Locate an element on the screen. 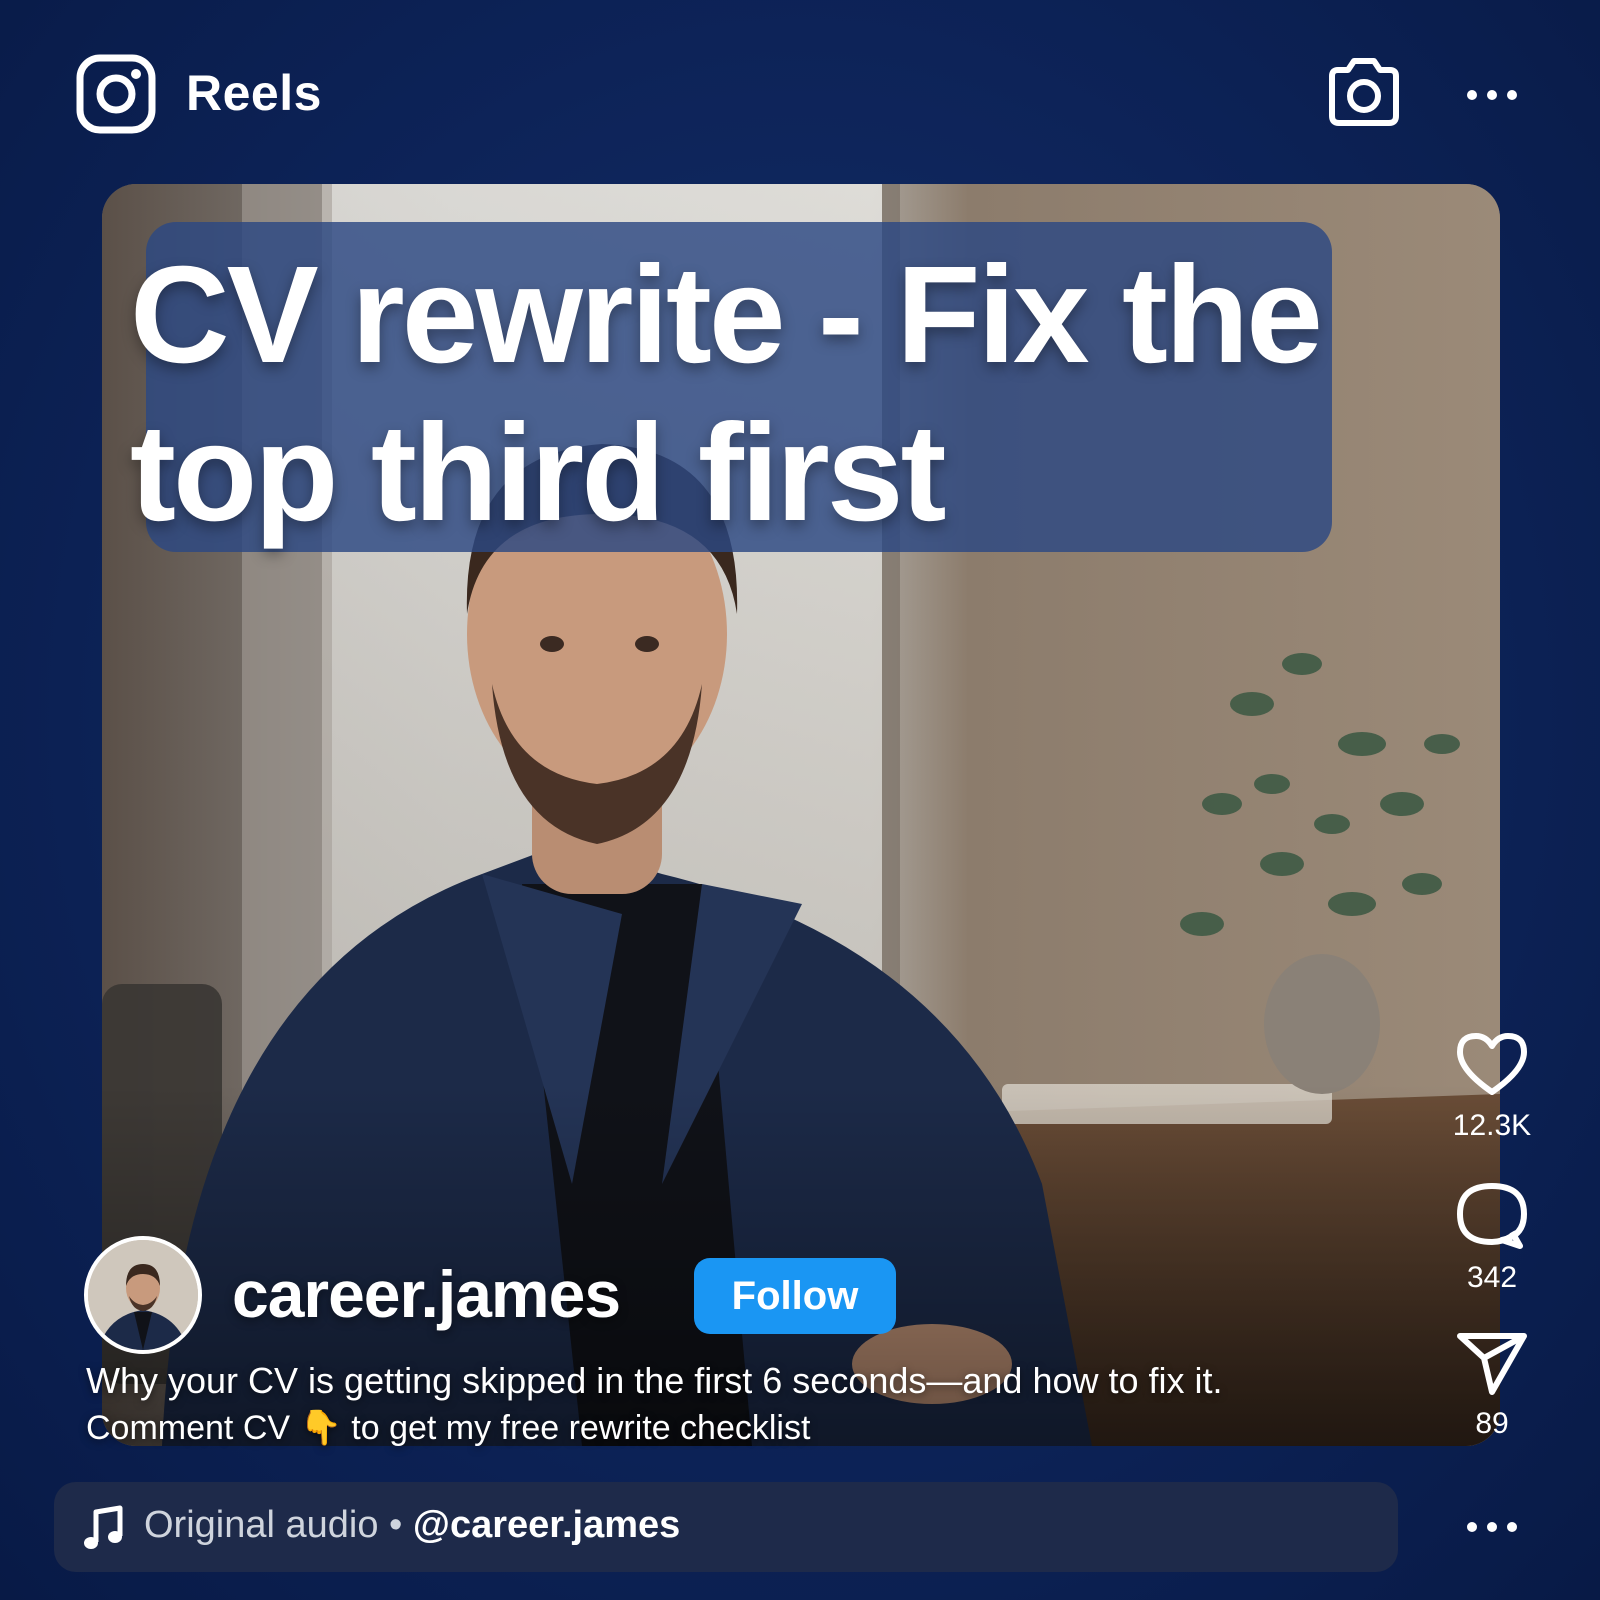  share-count: 89 is located at coordinates (1492, 1423).